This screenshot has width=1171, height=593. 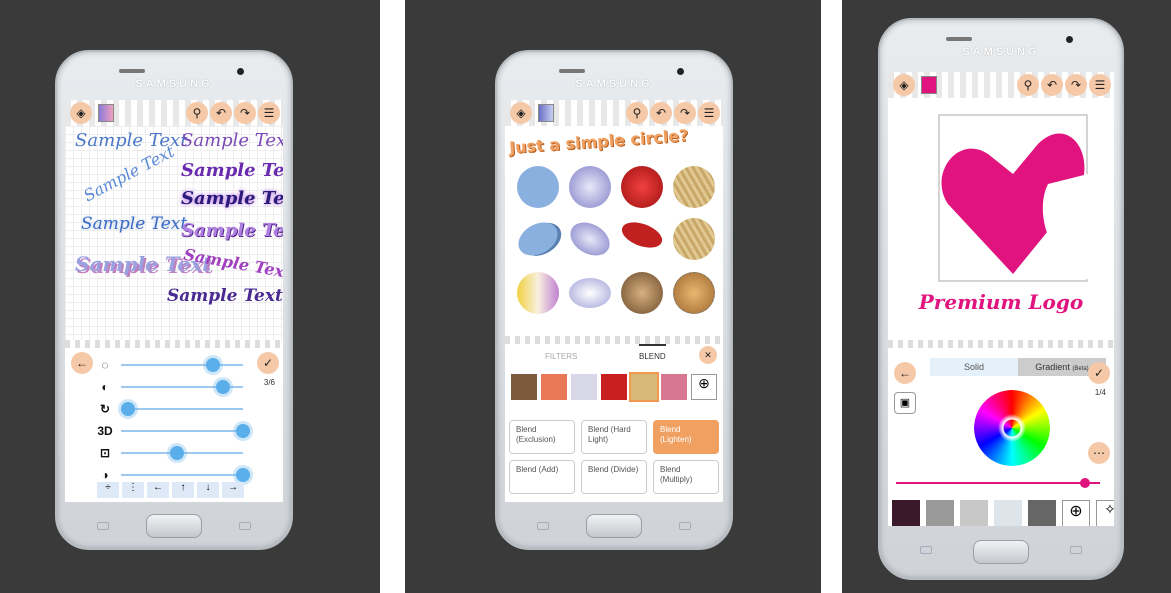 What do you see at coordinates (614, 477) in the screenshot?
I see `blend-option: Blend (Divide)` at bounding box center [614, 477].